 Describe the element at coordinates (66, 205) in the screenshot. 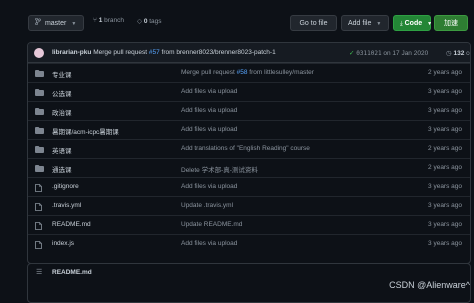

I see `file-name-link: .travis.yml` at that location.